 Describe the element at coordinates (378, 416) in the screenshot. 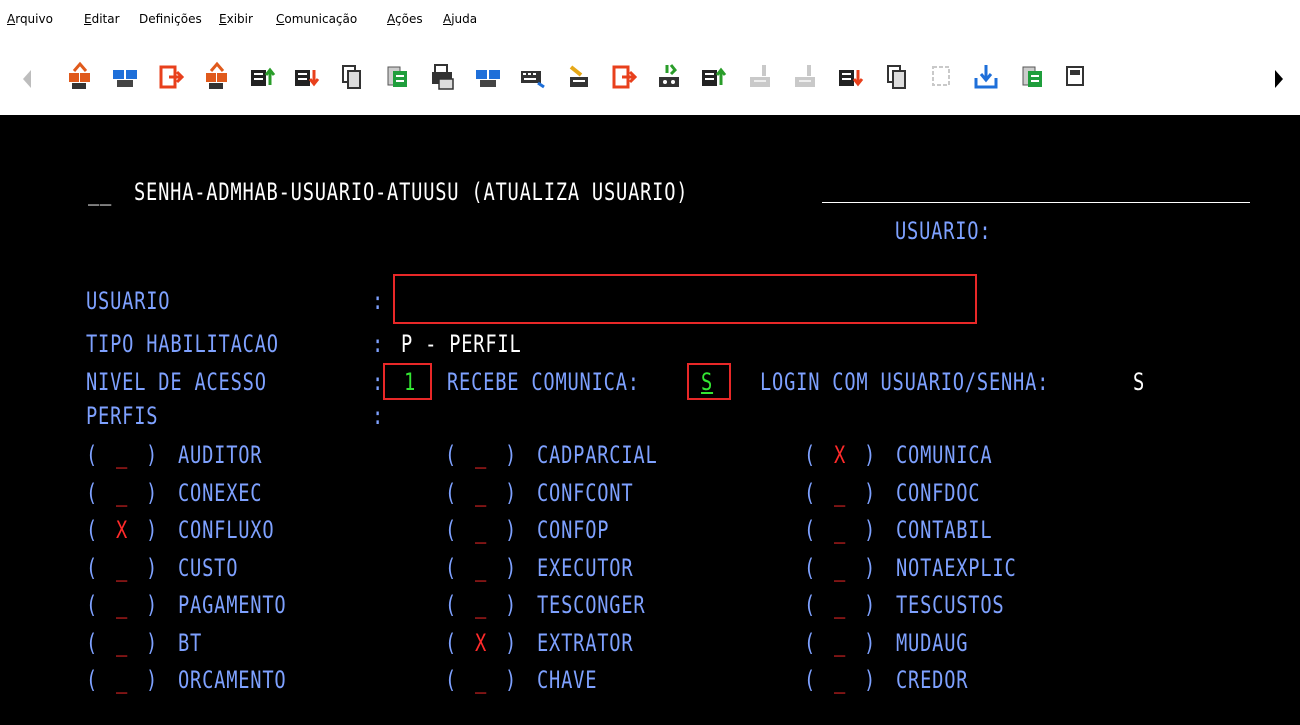

I see `sep: :` at that location.